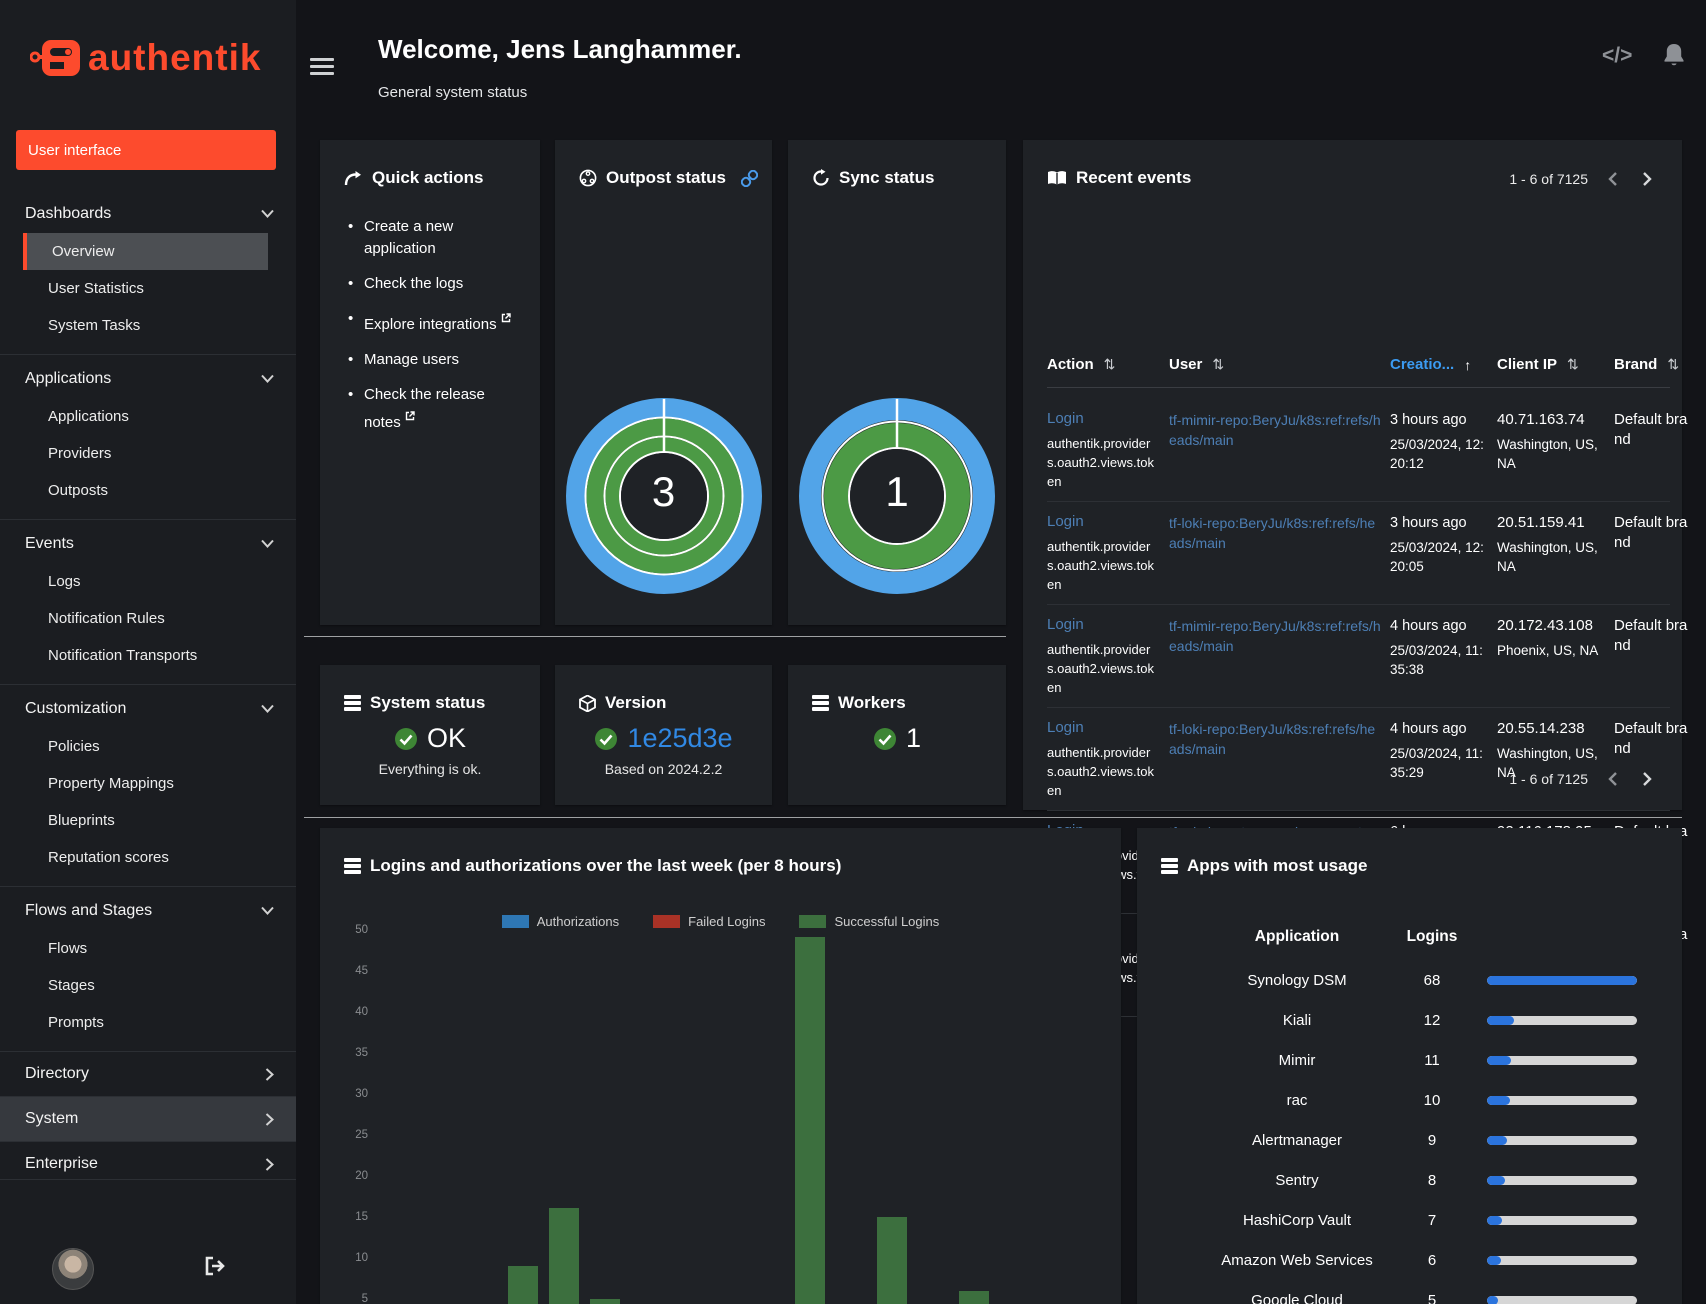 The image size is (1706, 1304). Describe the element at coordinates (361, 1176) in the screenshot. I see `y-axis-tick-label: 20` at that location.